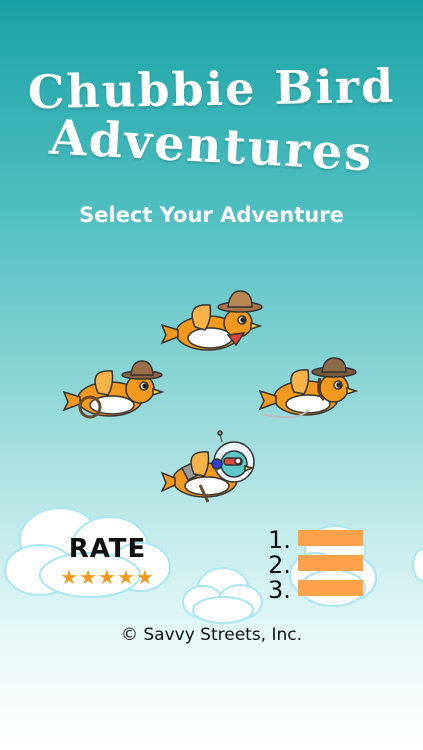 This screenshot has width=423, height=750. What do you see at coordinates (112, 390) in the screenshot?
I see `explorer-bird-button` at bounding box center [112, 390].